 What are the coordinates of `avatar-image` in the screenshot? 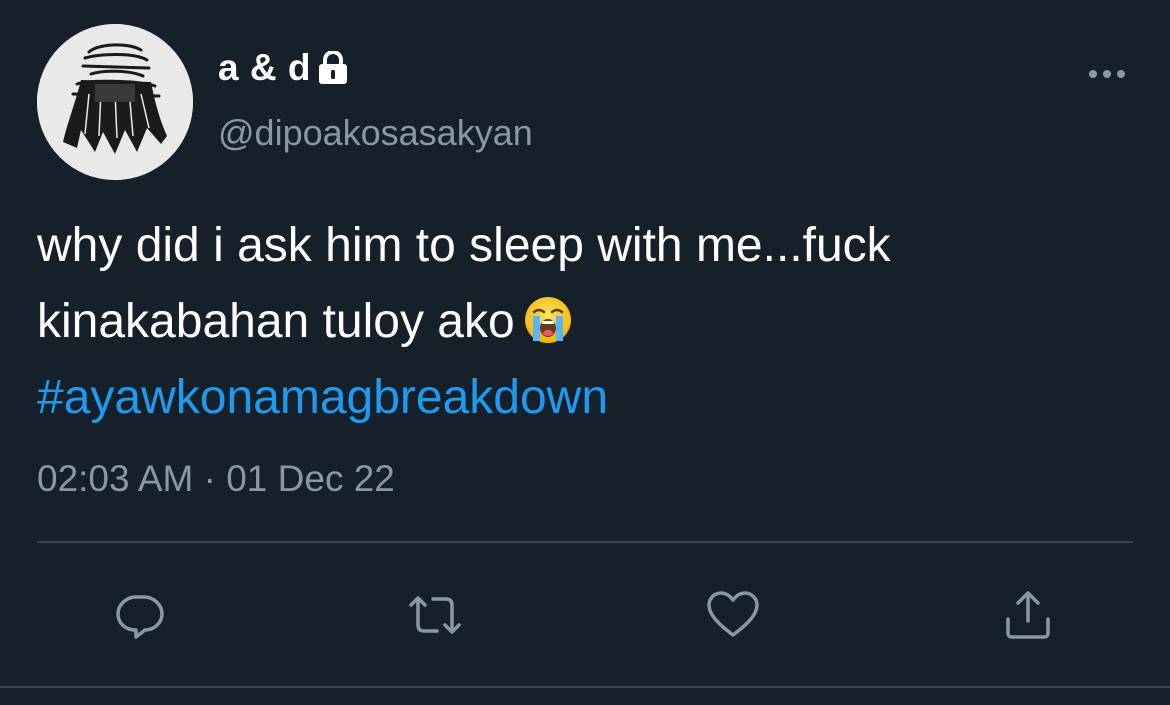 It's located at (115, 102).